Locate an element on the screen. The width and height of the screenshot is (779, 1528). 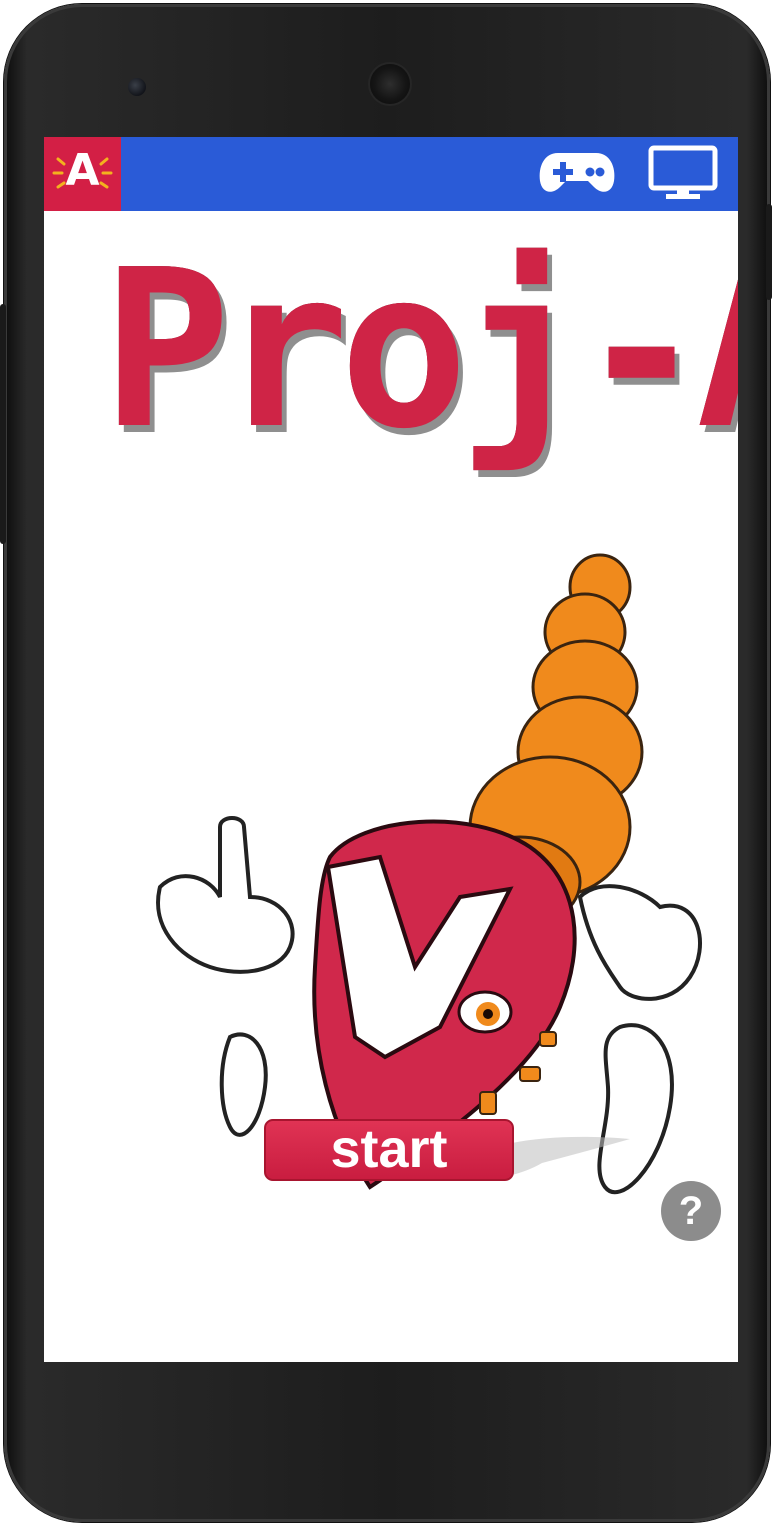
monitor-icon is located at coordinates (683, 172).